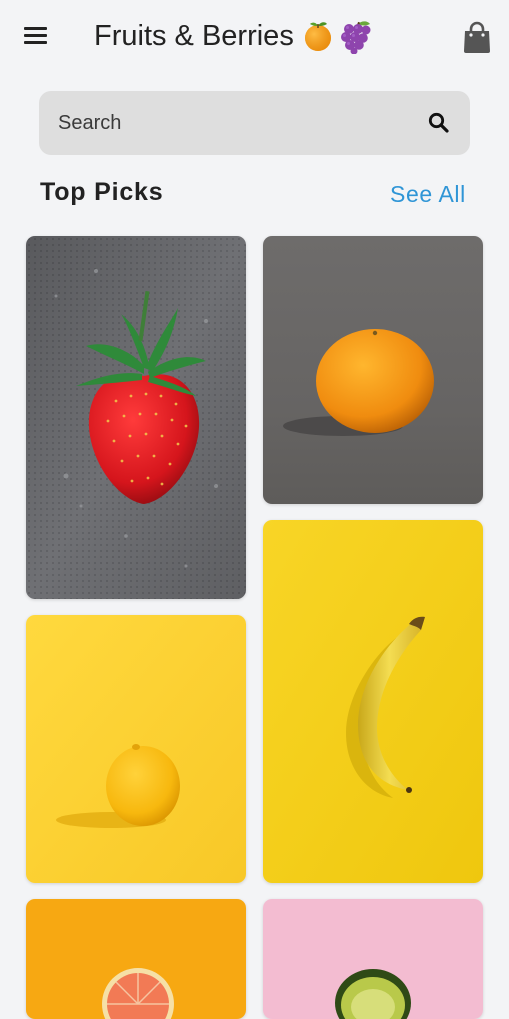 The width and height of the screenshot is (509, 1019). What do you see at coordinates (317, 36) in the screenshot?
I see `tangerine-icon` at bounding box center [317, 36].